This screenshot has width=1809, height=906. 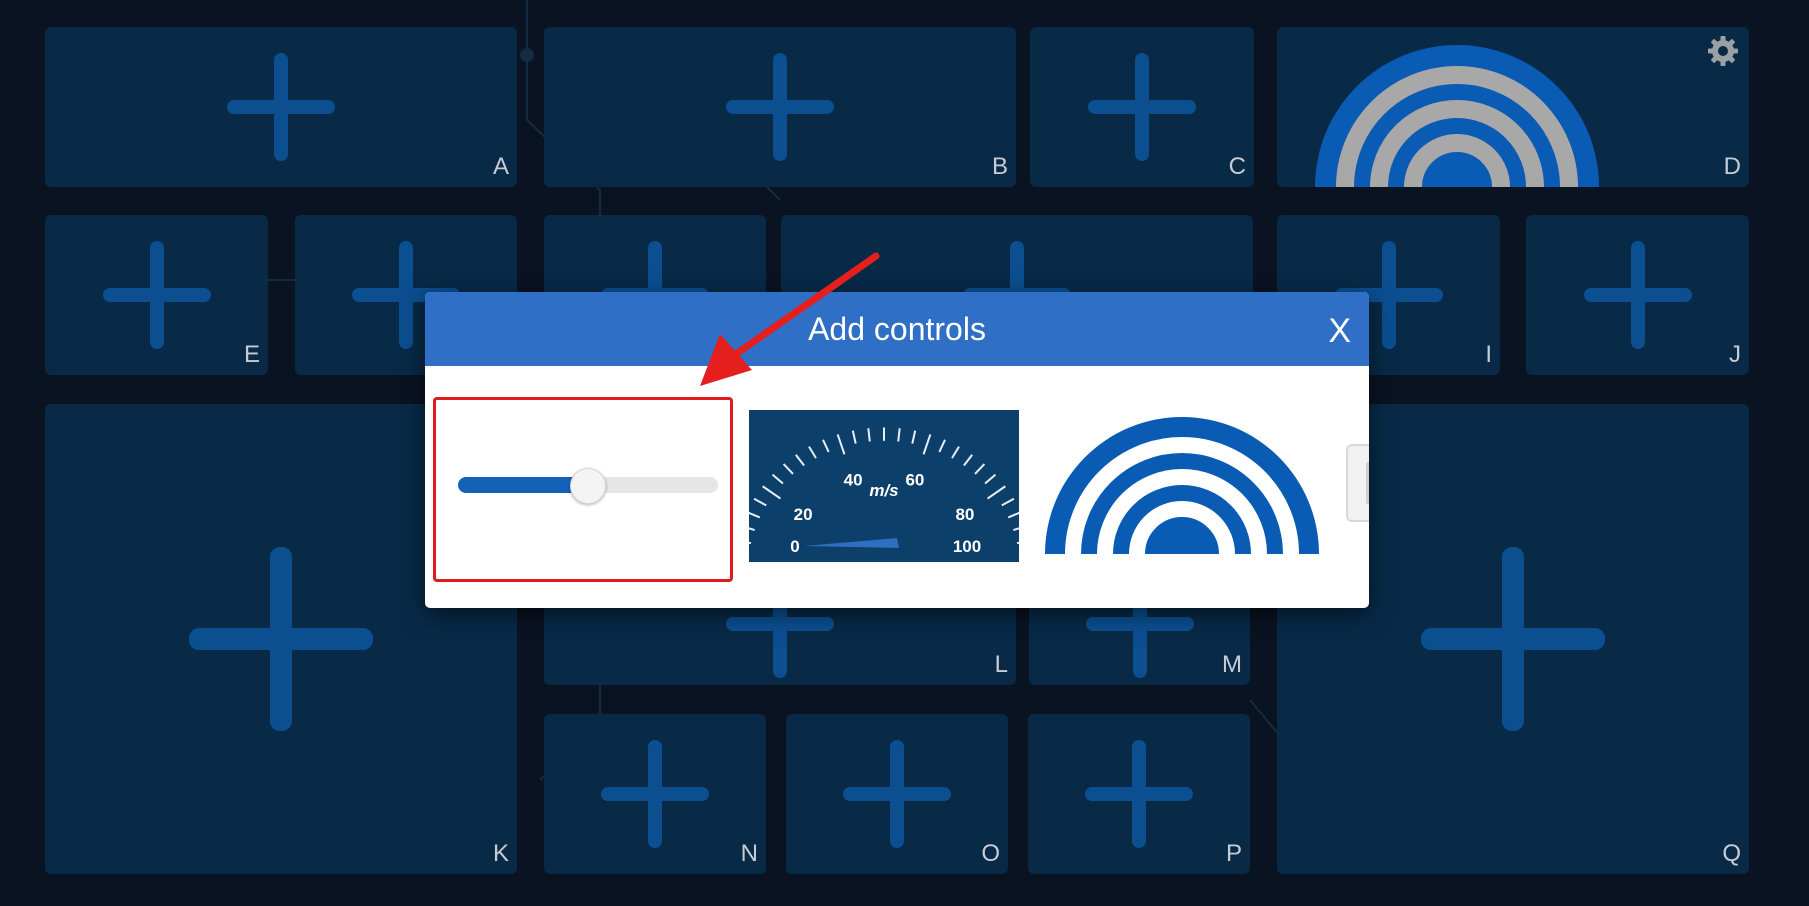 I want to click on next-control-preview, so click(x=1367, y=483).